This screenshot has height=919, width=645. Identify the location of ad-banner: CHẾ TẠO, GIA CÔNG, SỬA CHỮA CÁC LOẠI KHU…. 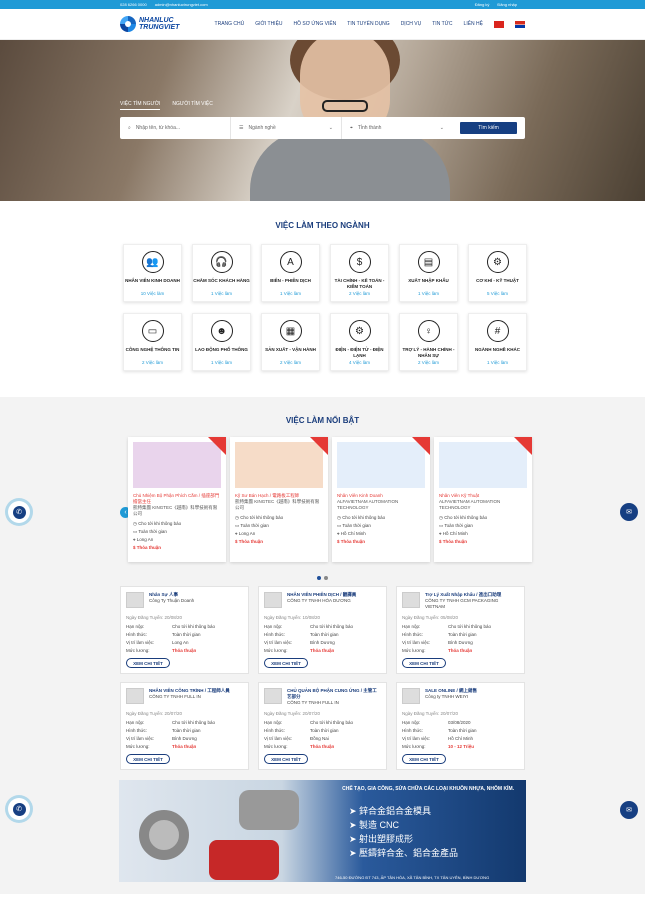
(322, 831).